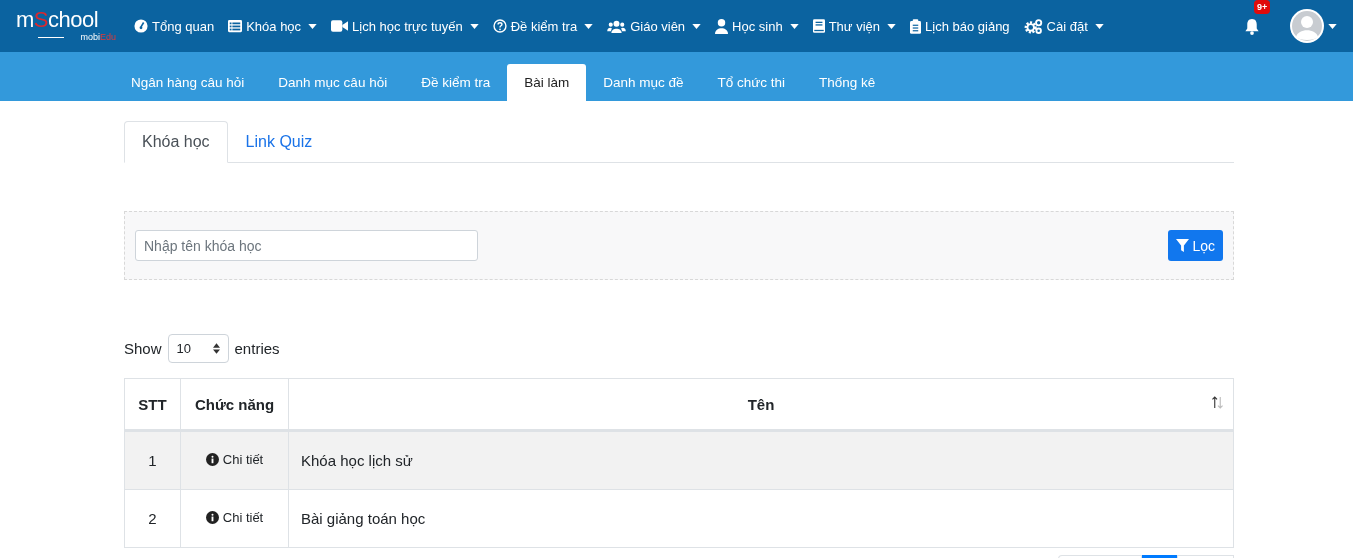  What do you see at coordinates (216, 348) in the screenshot?
I see `sort-arrows-icon` at bounding box center [216, 348].